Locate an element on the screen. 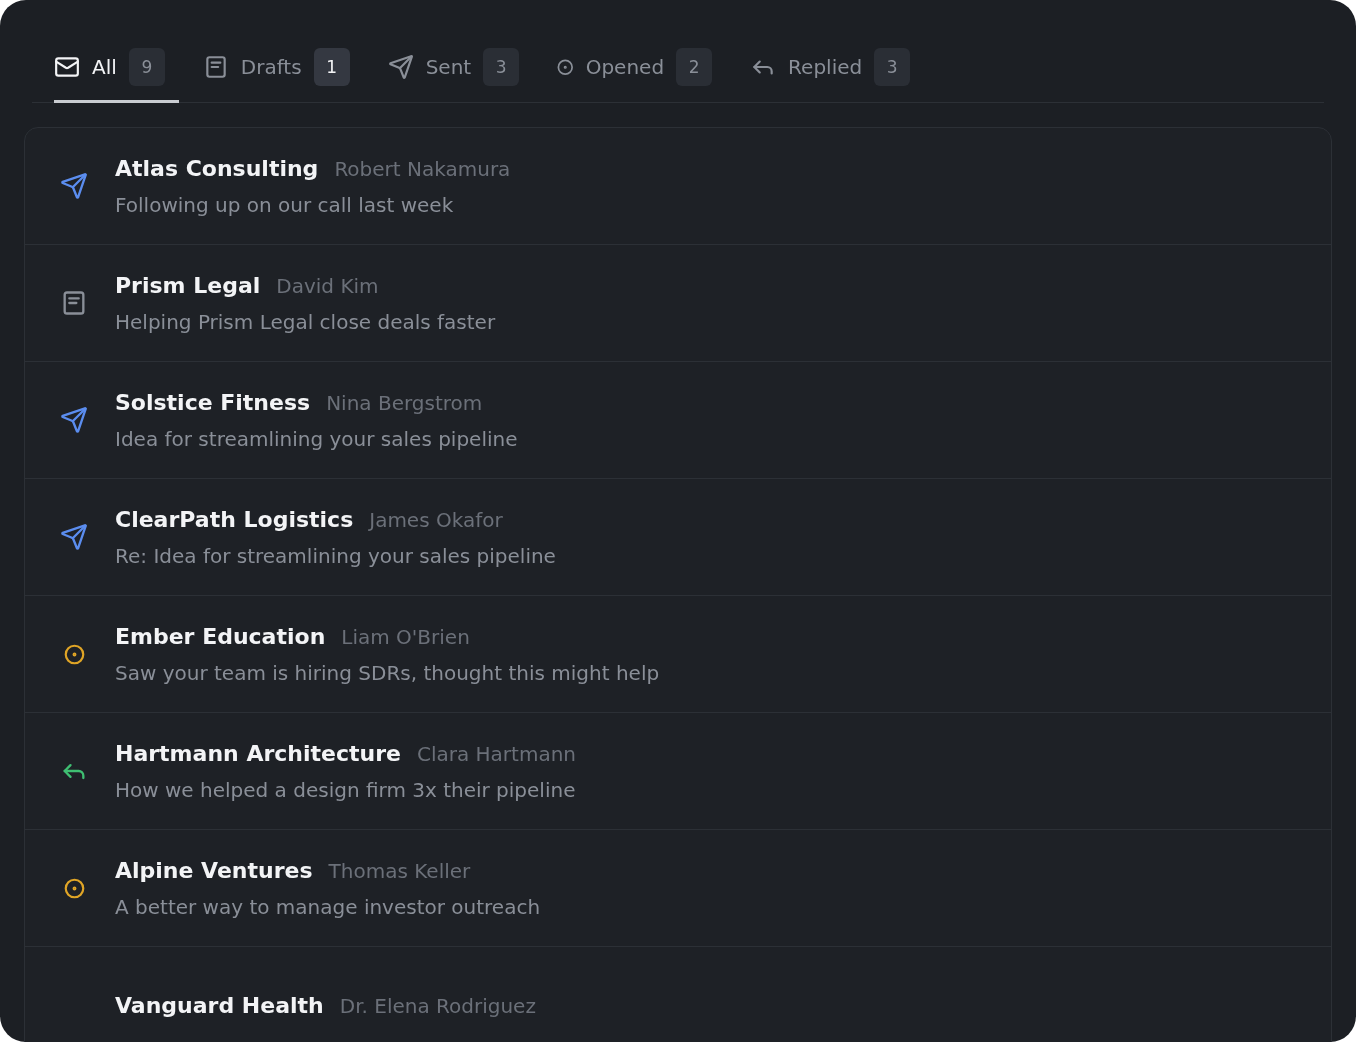 Image resolution: width=1356 pixels, height=1042 pixels. email-subject: A better way to manage investor outreach is located at coordinates (328, 906).